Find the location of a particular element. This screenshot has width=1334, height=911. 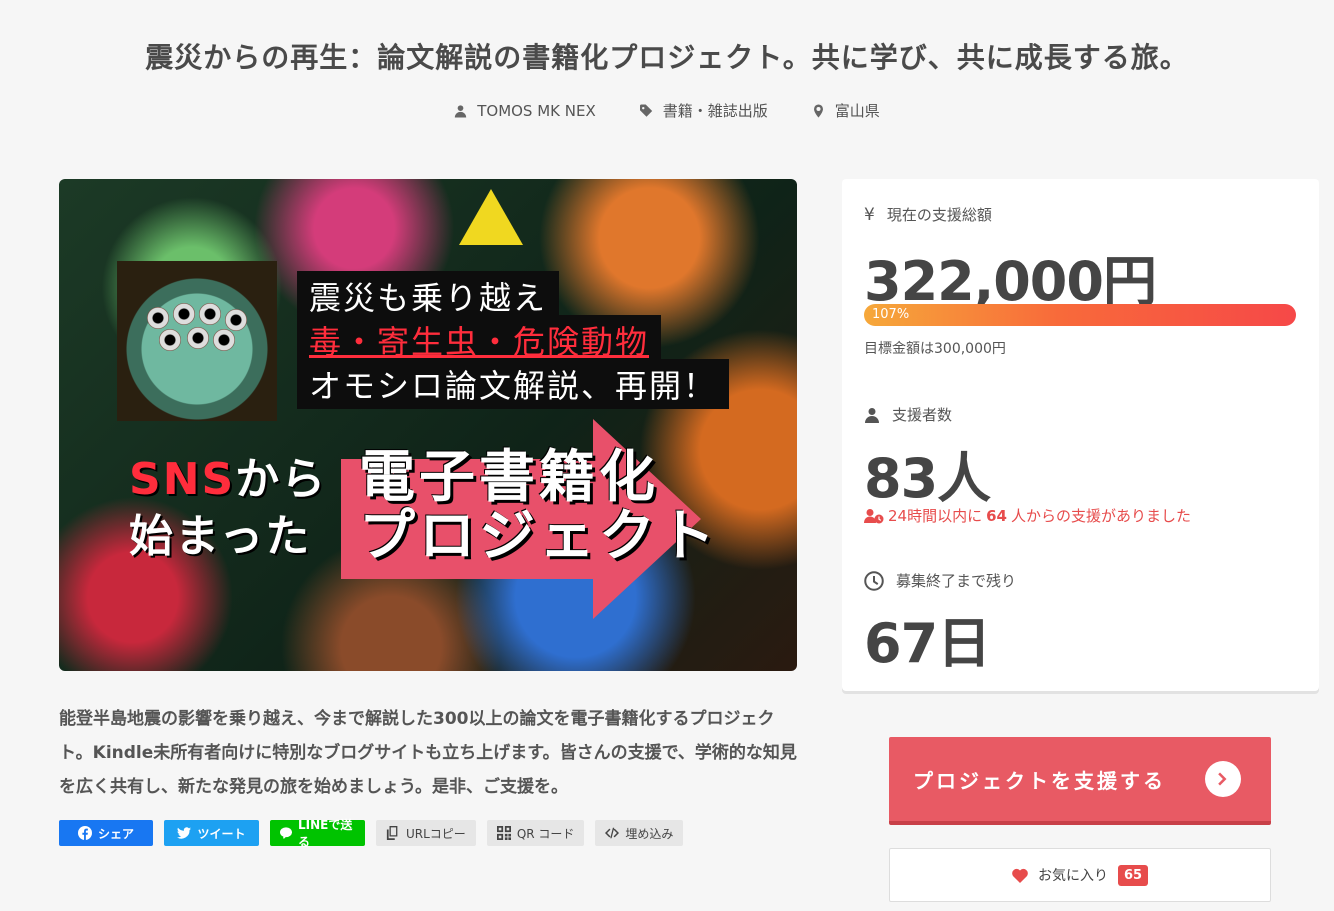

category-link: 書籍・雑誌出版 is located at coordinates (703, 110).